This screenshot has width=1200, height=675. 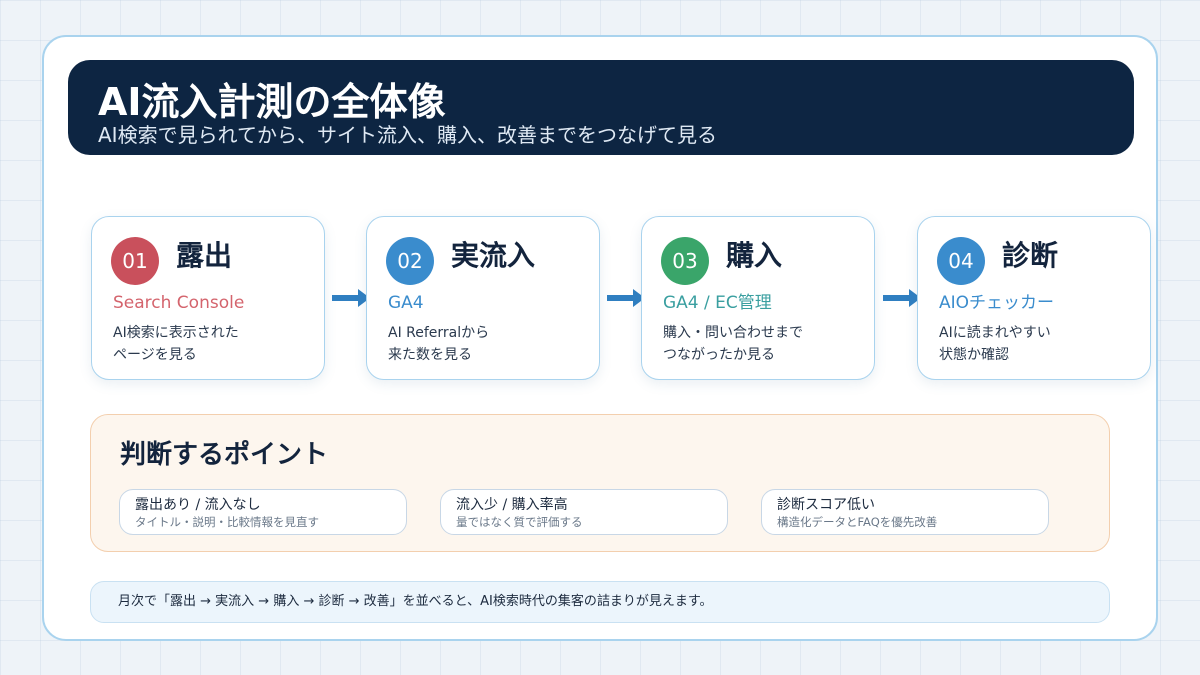 What do you see at coordinates (733, 344) in the screenshot?
I see `step-description: 購入・問い合わせまで つながったか見る` at bounding box center [733, 344].